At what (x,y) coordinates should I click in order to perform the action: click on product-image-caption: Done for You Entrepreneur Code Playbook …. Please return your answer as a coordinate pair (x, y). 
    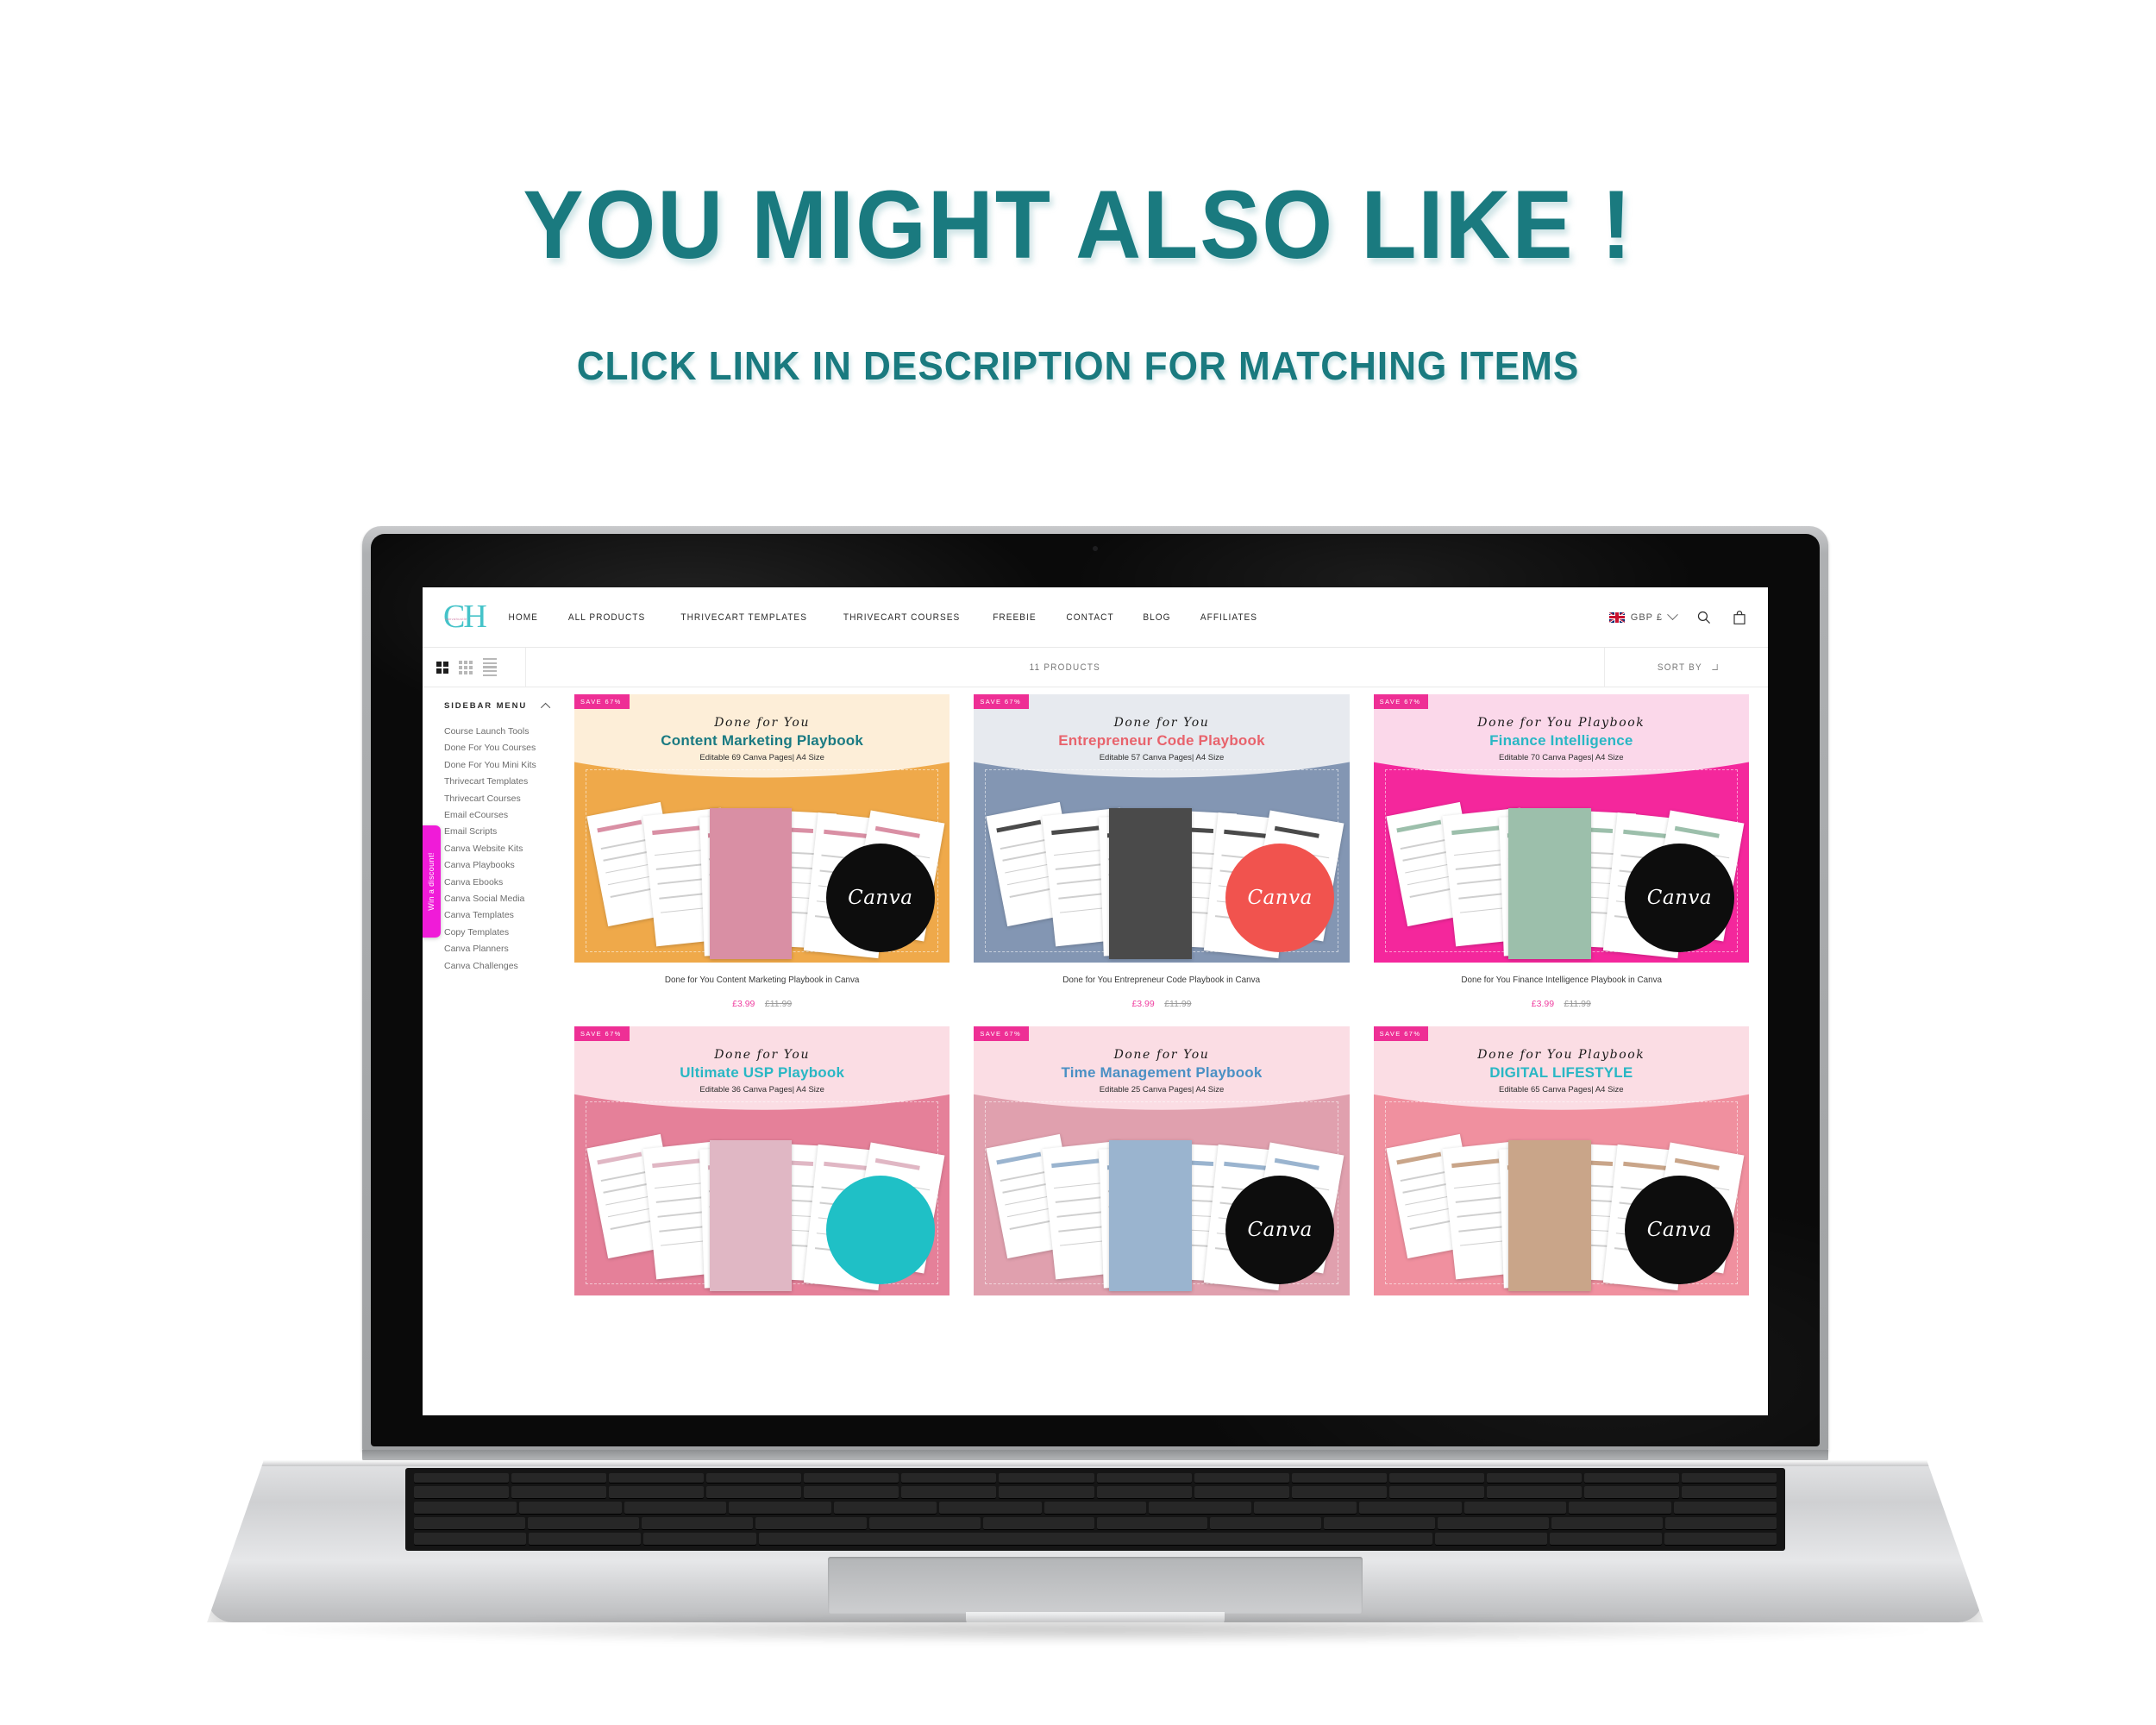
    Looking at the image, I should click on (1161, 739).